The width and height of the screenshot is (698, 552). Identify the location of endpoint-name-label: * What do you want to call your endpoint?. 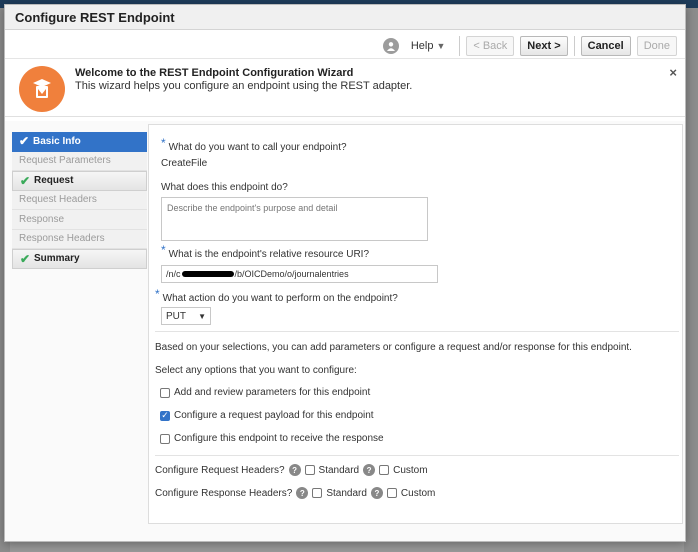
(254, 144).